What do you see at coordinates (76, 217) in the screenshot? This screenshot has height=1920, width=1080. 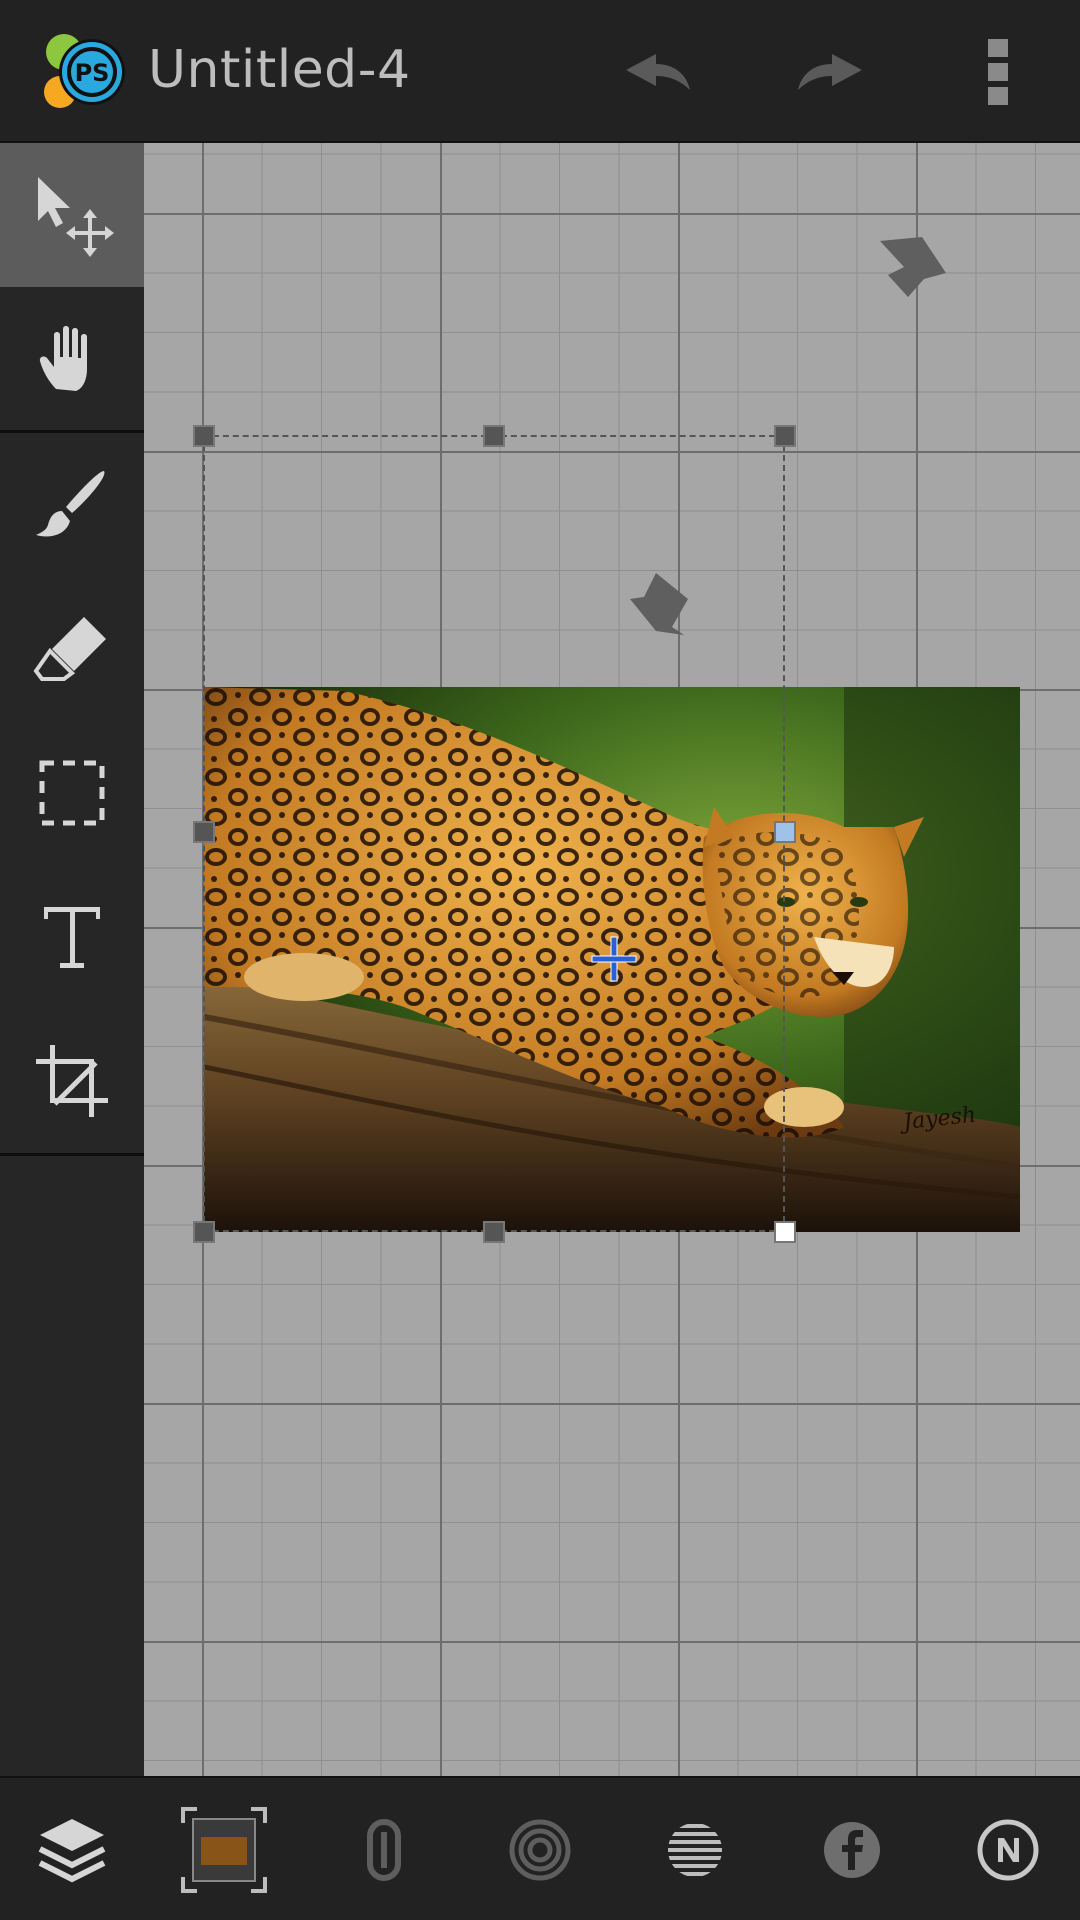 I see `move-select-icon` at bounding box center [76, 217].